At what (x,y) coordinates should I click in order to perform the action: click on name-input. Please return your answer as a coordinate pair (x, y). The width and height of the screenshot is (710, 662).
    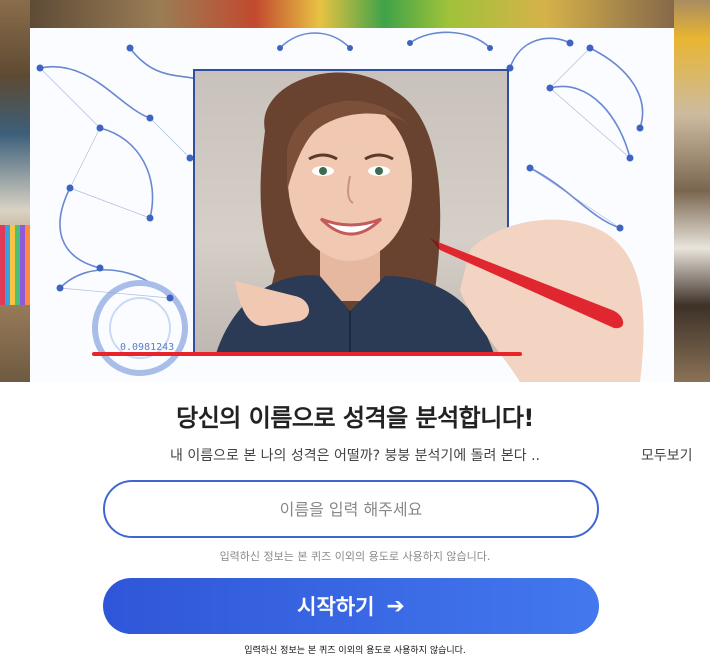
    Looking at the image, I should click on (351, 509).